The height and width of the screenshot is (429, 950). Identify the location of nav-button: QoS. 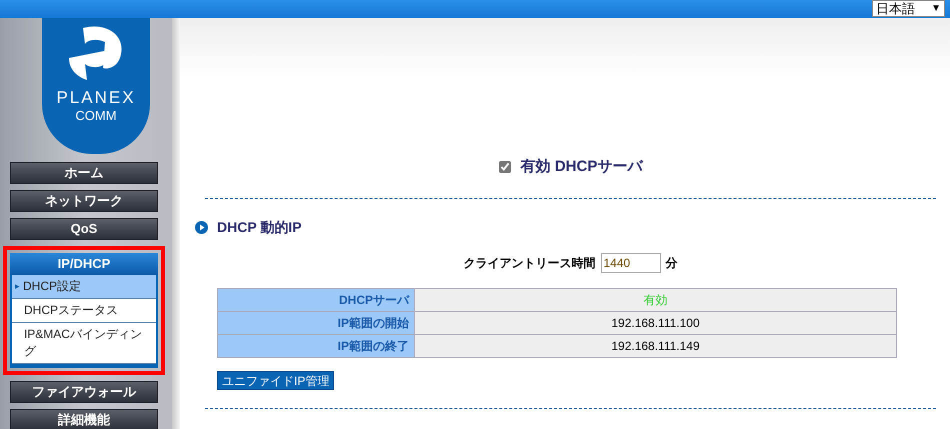
(84, 229).